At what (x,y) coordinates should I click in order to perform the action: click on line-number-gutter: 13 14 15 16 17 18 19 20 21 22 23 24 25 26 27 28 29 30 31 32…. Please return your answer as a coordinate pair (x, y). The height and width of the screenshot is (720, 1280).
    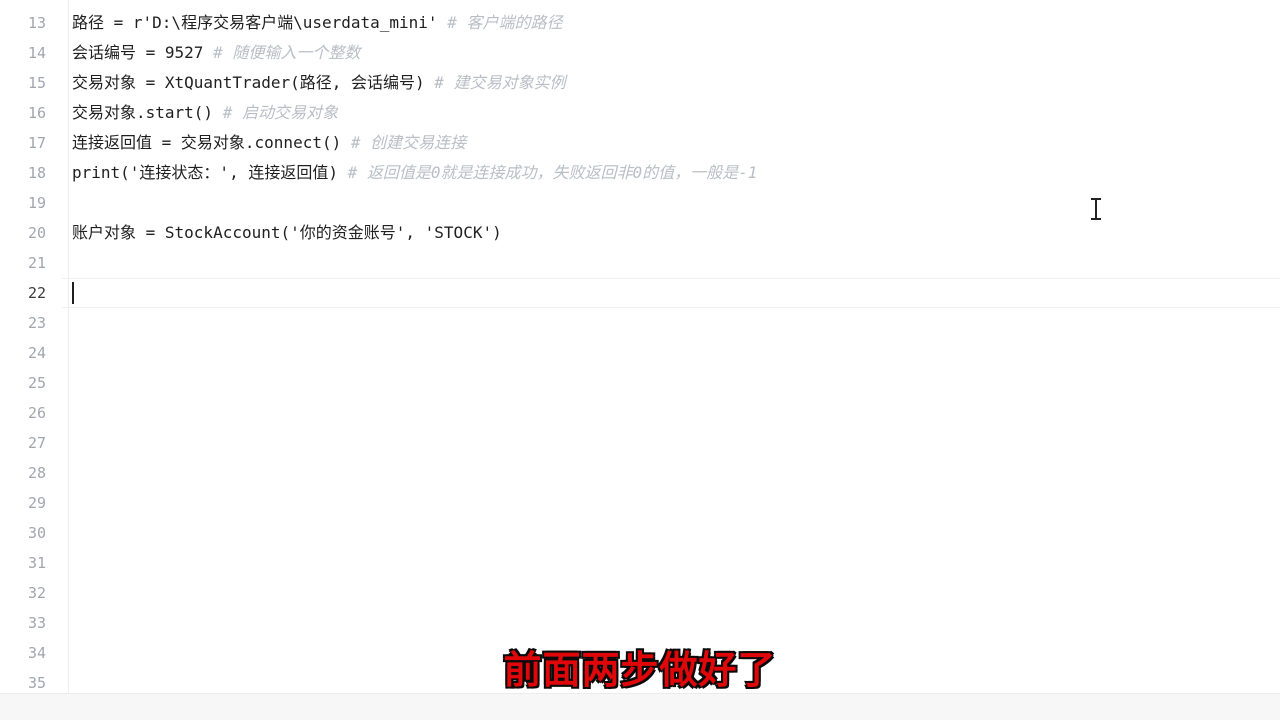
    Looking at the image, I should click on (31, 360).